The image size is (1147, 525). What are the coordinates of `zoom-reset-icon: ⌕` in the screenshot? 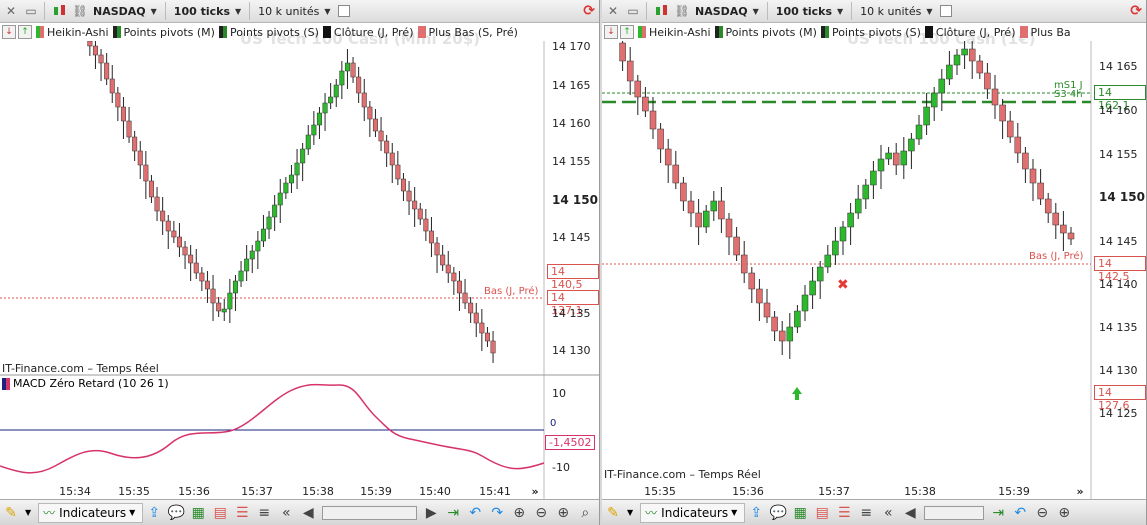 It's located at (585, 513).